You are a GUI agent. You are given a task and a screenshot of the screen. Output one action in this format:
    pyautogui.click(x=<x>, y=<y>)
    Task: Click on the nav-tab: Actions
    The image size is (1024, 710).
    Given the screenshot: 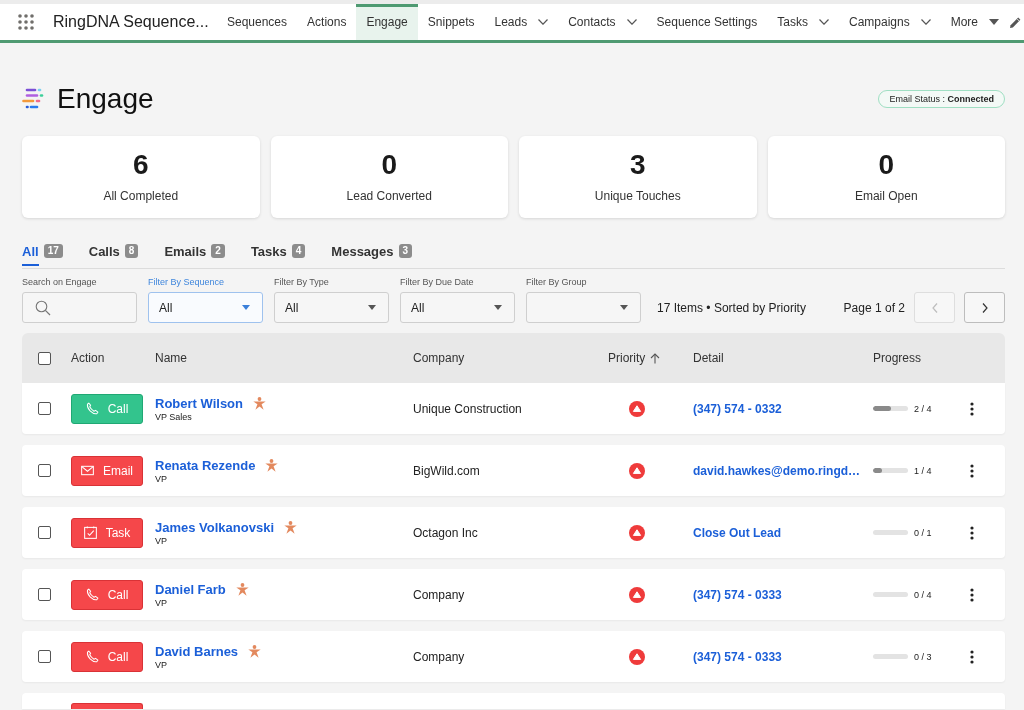 What is the action you would take?
    pyautogui.click(x=327, y=22)
    